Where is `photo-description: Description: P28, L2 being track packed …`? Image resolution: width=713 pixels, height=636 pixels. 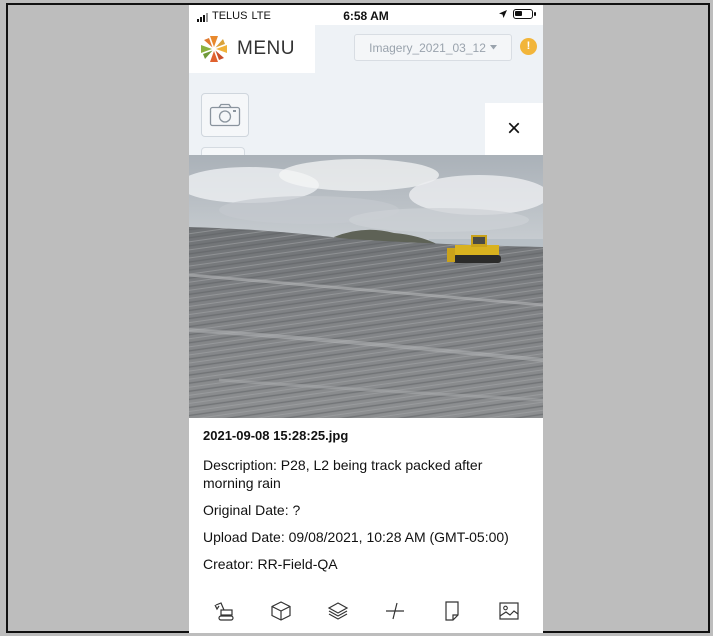 photo-description: Description: P28, L2 being track packed … is located at coordinates (343, 474).